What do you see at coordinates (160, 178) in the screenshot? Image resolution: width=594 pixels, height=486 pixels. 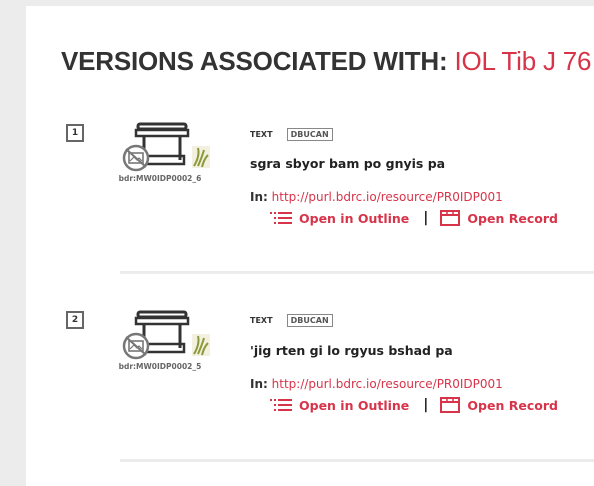 I see `thumbnail-caption: bdr:MW0IDP0002_6` at bounding box center [160, 178].